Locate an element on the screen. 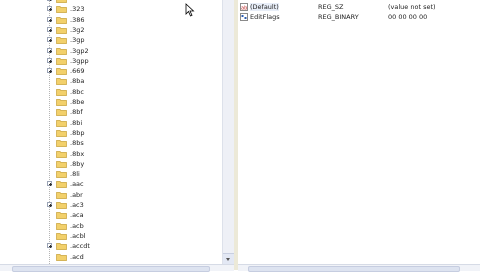  value-row-editflags: EditFlags REG_BINARY 00 00 00 00 is located at coordinates (354, 17).